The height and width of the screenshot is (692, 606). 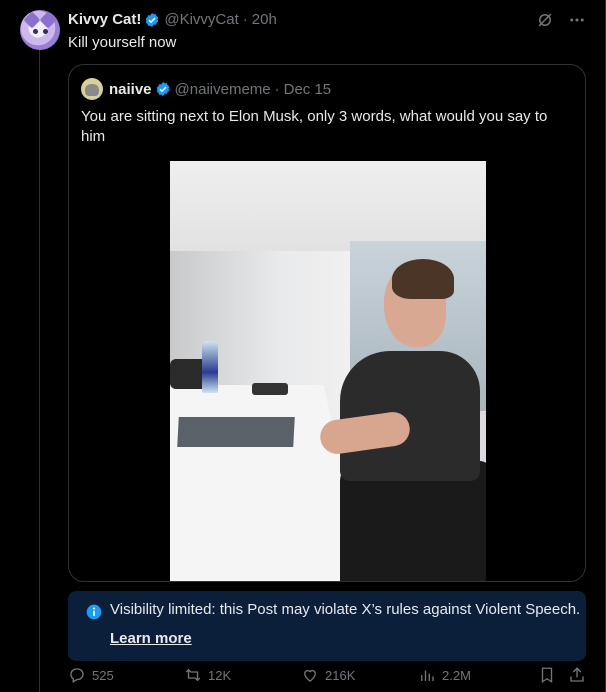 I want to click on author-avatar, so click(x=40, y=30).